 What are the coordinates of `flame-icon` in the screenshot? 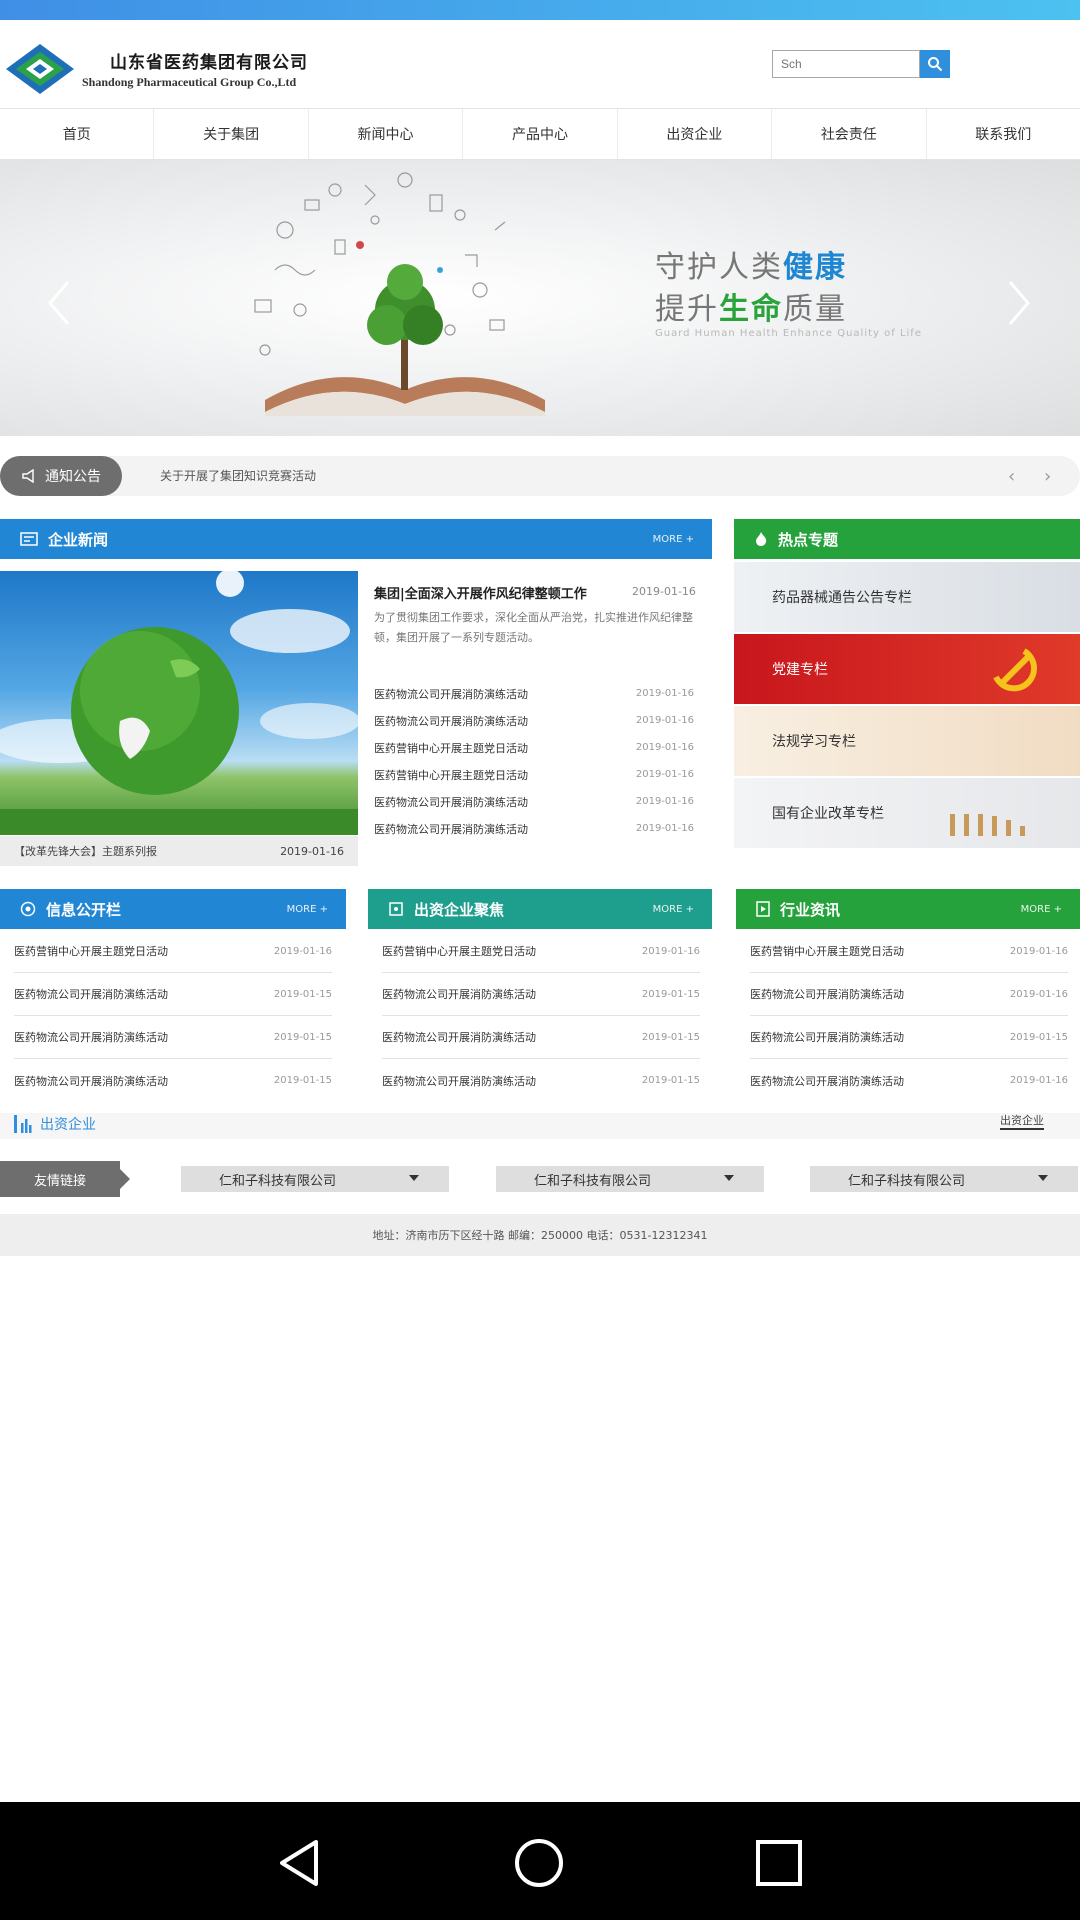 It's located at (761, 539).